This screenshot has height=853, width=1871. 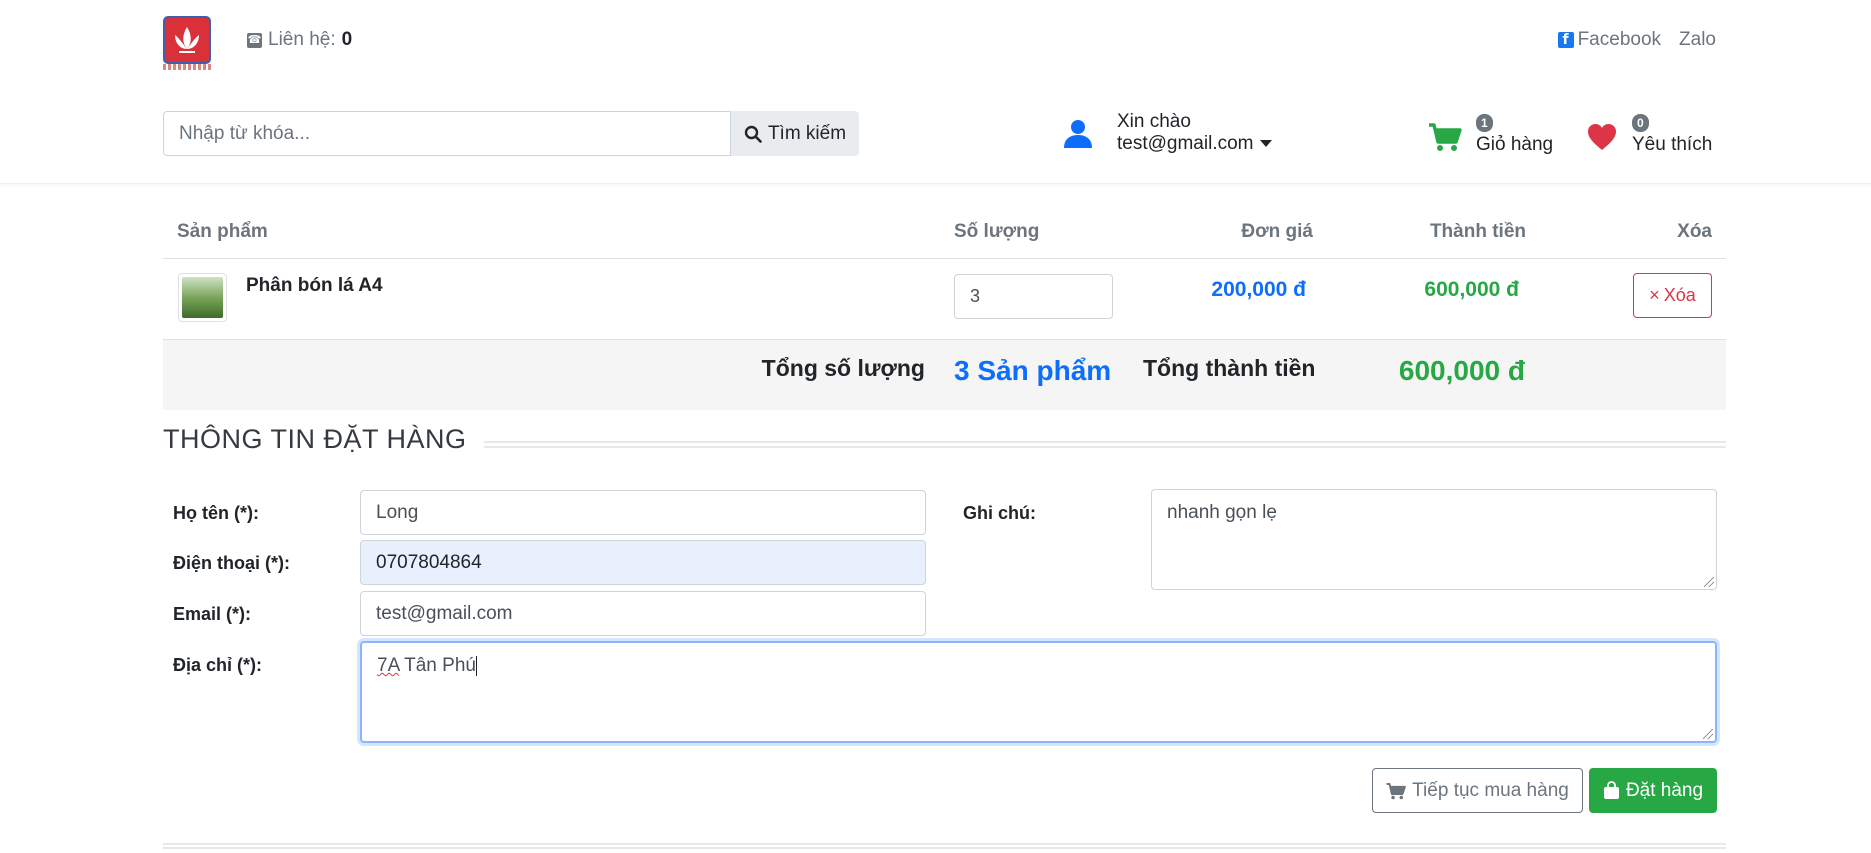 What do you see at coordinates (315, 439) in the screenshot?
I see `order-section-title: THÔNG TIN ĐẶT HÀNG` at bounding box center [315, 439].